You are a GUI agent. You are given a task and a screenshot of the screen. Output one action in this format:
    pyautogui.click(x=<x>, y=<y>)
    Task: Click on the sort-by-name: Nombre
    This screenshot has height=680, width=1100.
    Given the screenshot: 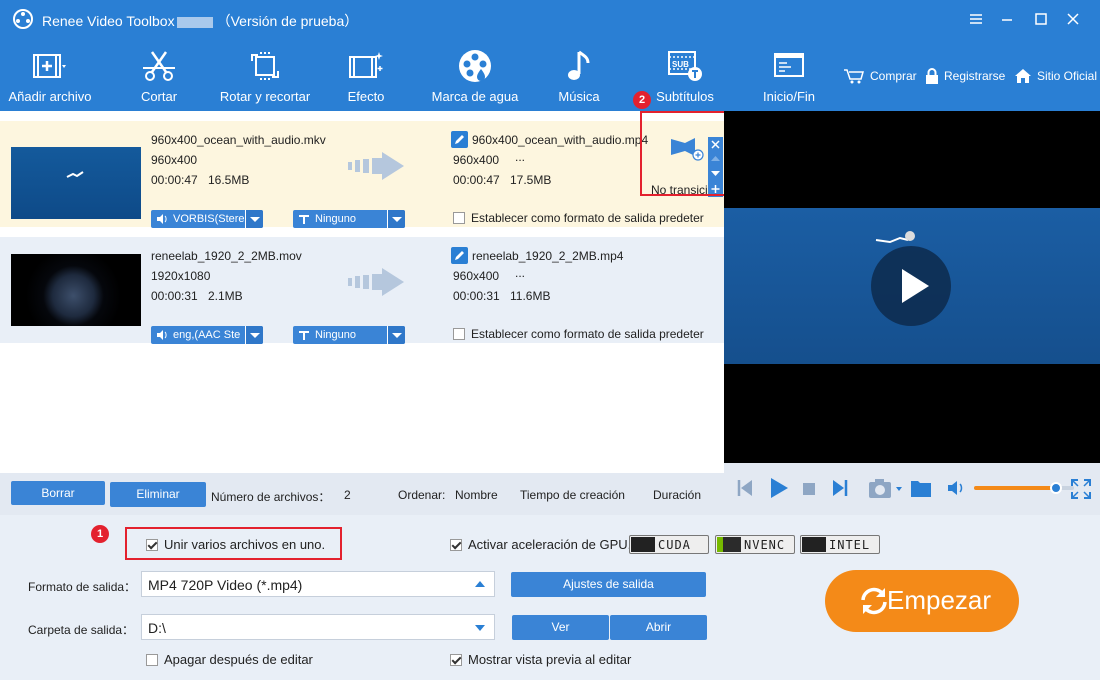 What is the action you would take?
    pyautogui.click(x=476, y=495)
    